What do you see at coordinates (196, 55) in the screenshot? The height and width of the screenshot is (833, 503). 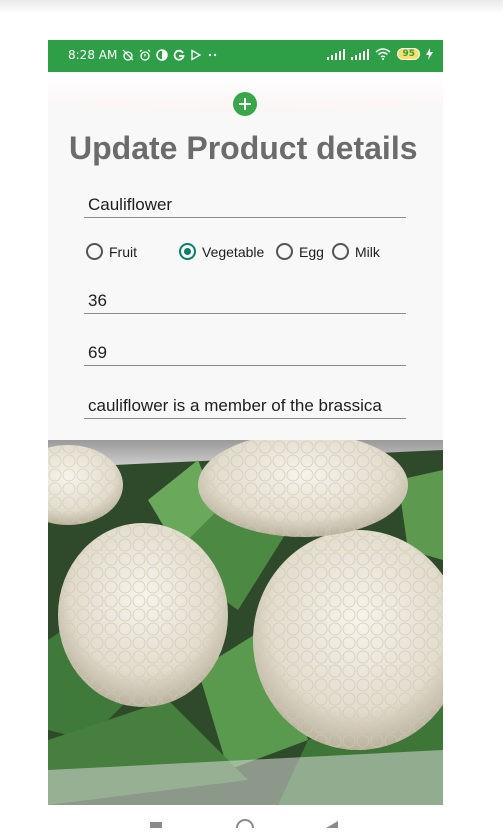 I see `play-outline-icon` at bounding box center [196, 55].